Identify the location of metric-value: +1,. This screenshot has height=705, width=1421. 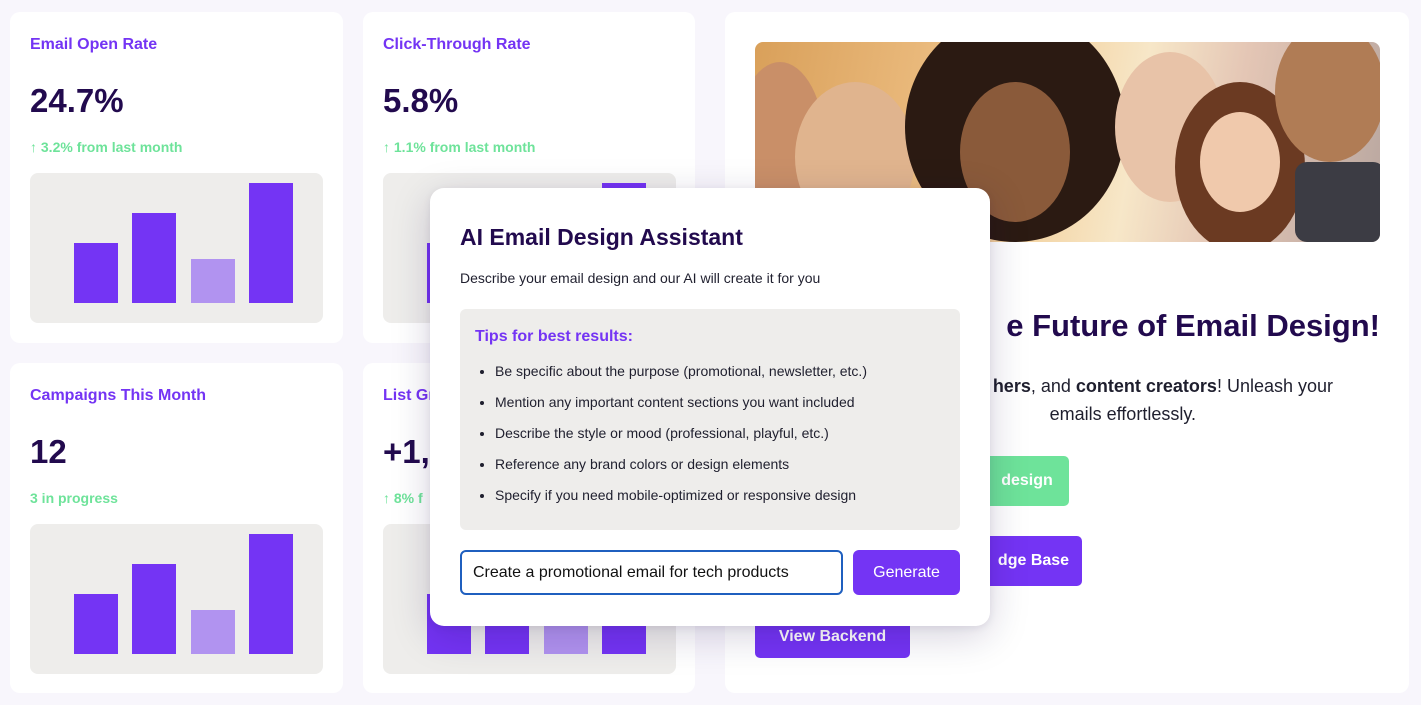
(406, 451).